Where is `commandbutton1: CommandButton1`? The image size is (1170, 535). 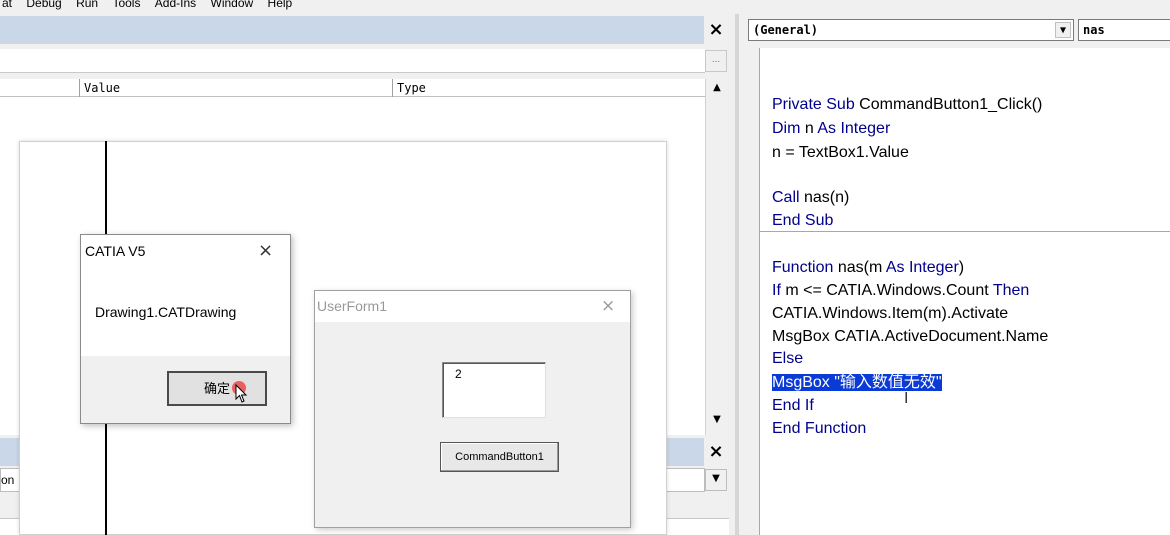 commandbutton1: CommandButton1 is located at coordinates (499, 457).